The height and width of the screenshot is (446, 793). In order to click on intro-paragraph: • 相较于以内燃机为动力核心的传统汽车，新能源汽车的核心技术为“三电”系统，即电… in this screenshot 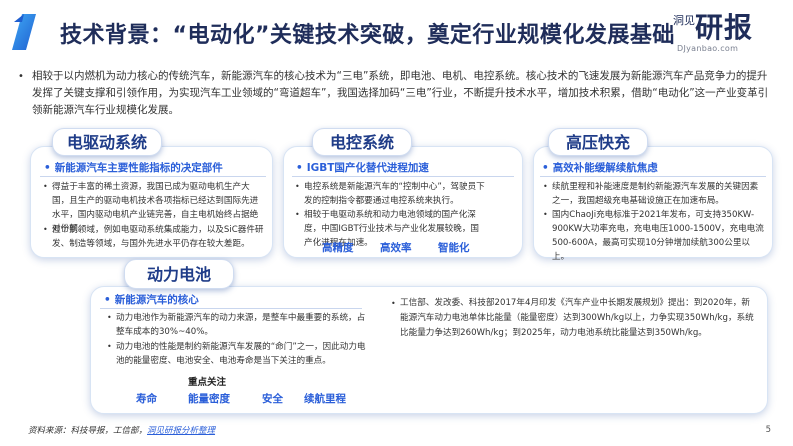, I will do `click(395, 93)`.